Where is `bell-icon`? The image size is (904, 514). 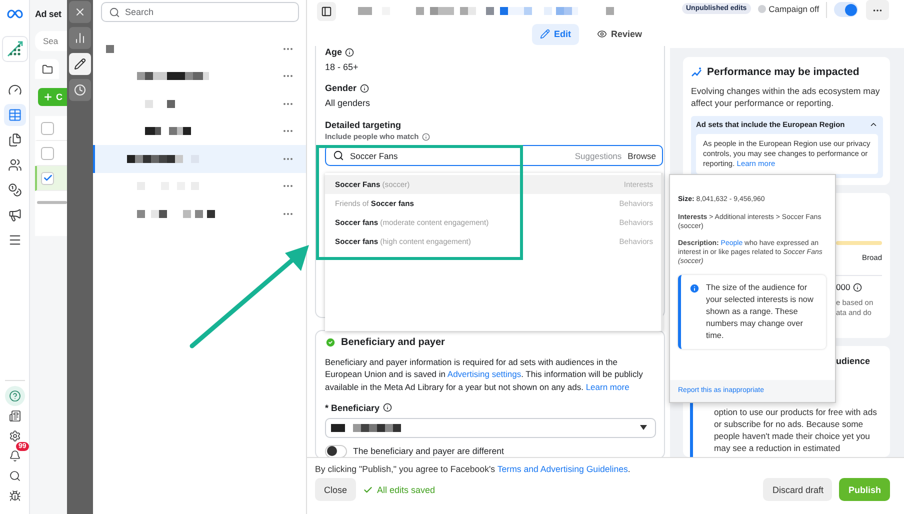 bell-icon is located at coordinates (14, 456).